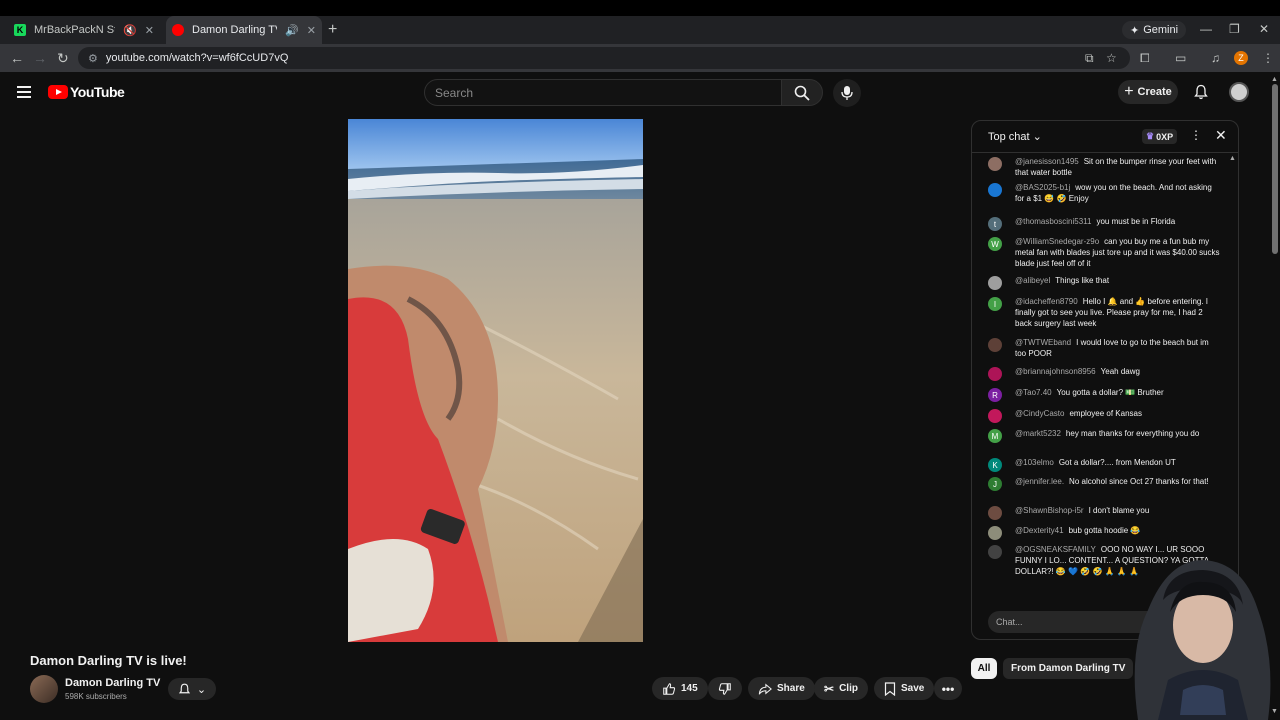 Image resolution: width=1280 pixels, height=720 pixels. Describe the element at coordinates (1107, 532) in the screenshot. I see `chat-message: @Dexterity41 bub gotta hoodie 😂` at that location.